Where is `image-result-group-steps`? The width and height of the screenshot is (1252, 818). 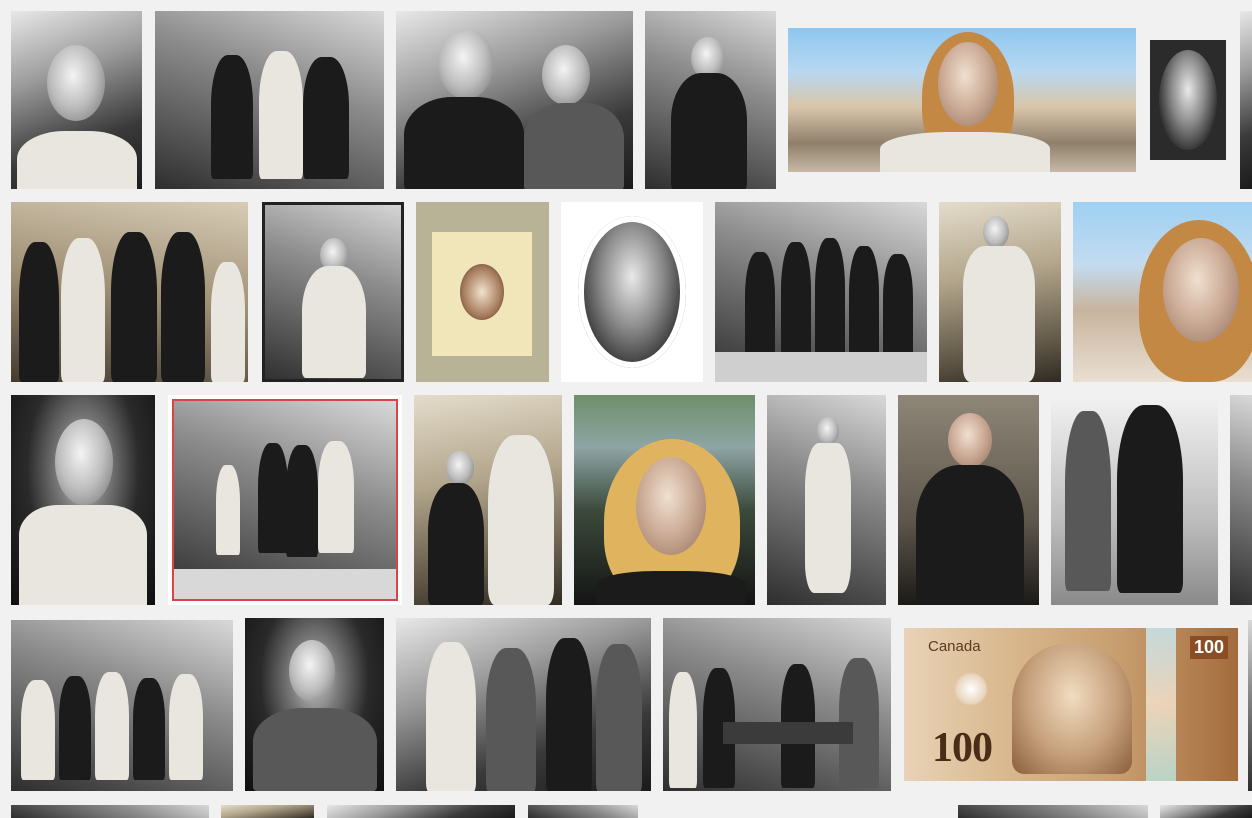 image-result-group-steps is located at coordinates (821, 292).